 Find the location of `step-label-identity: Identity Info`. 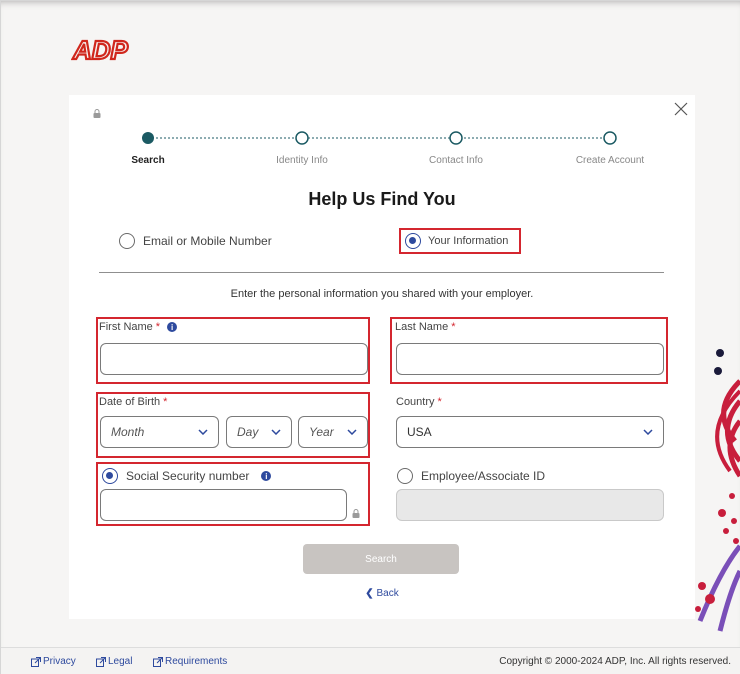

step-label-identity: Identity Info is located at coordinates (302, 160).